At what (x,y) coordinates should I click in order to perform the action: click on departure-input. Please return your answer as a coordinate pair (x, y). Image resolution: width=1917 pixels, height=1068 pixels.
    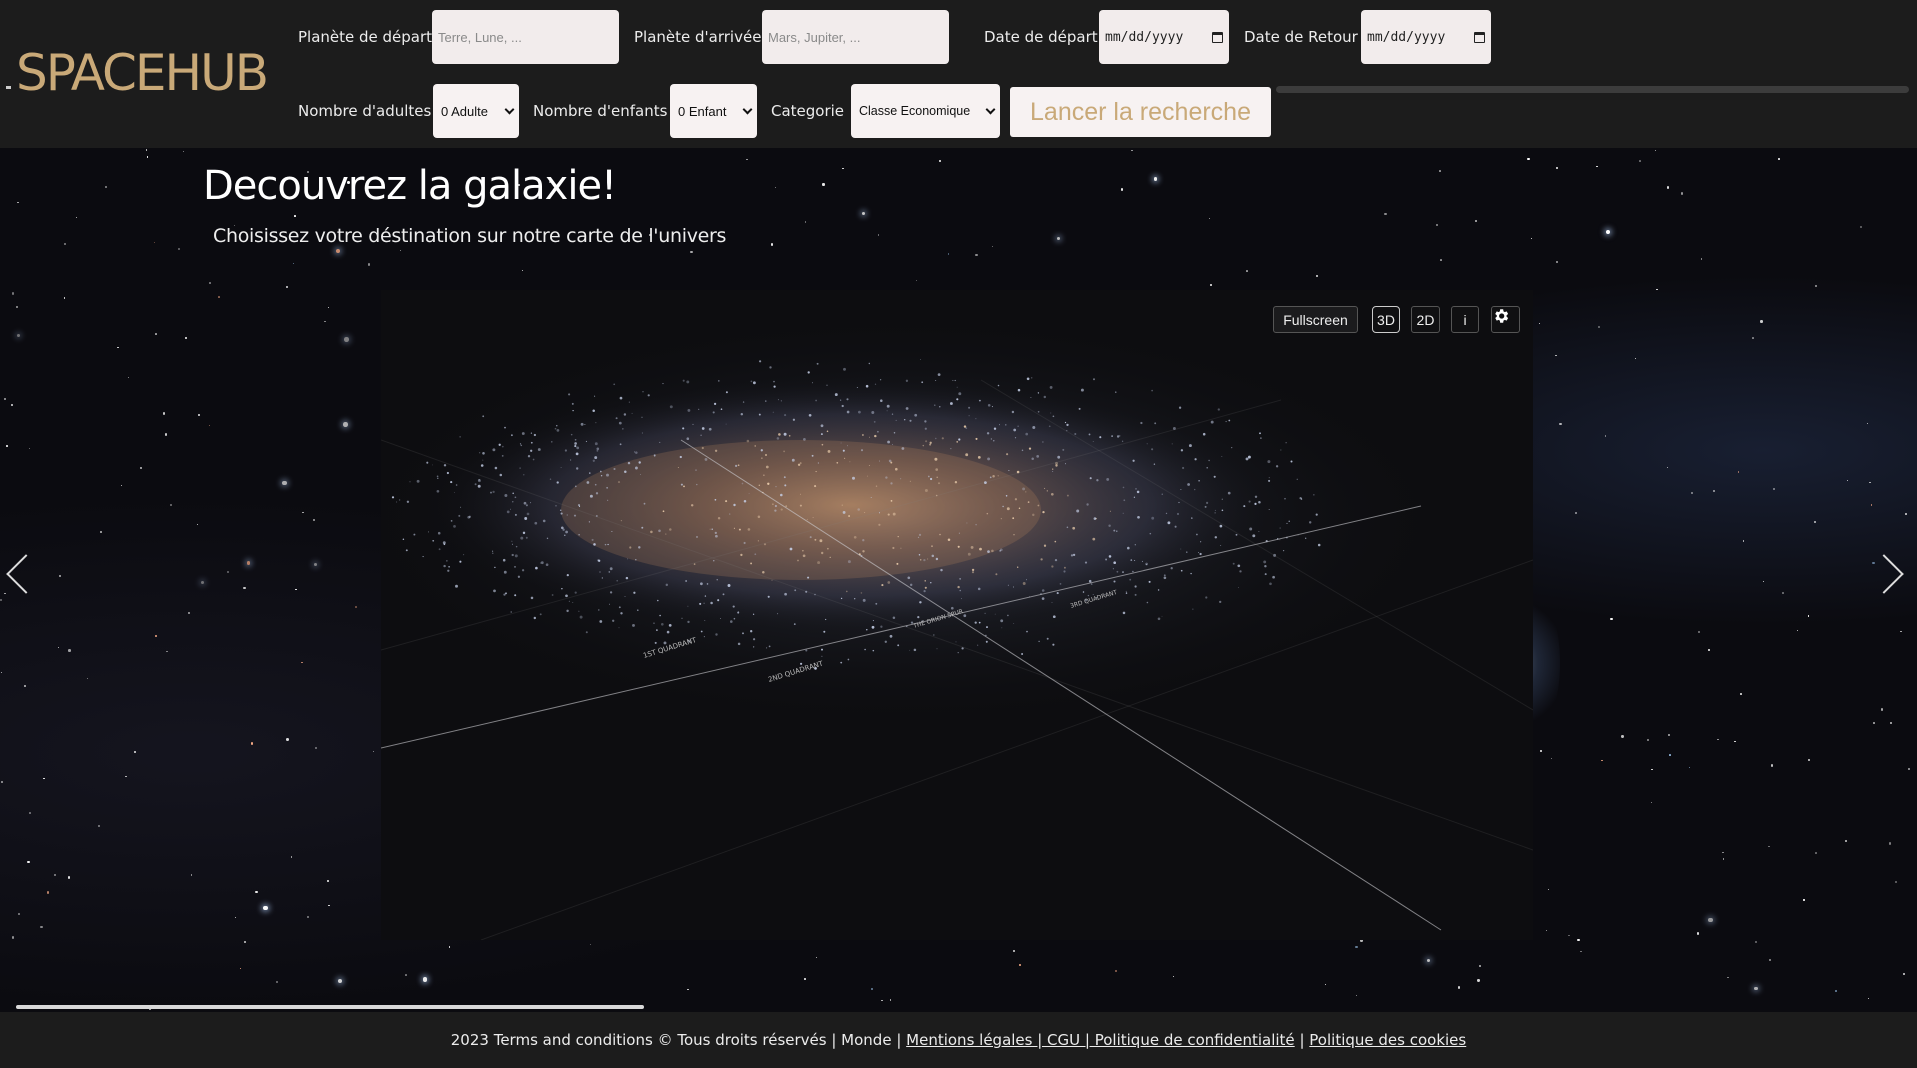
    Looking at the image, I should click on (525, 37).